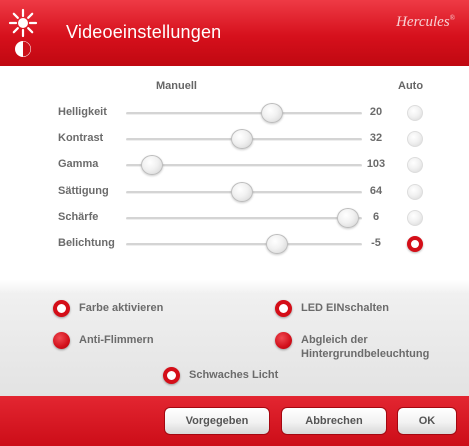  I want to click on belichtung-slider, so click(244, 244).